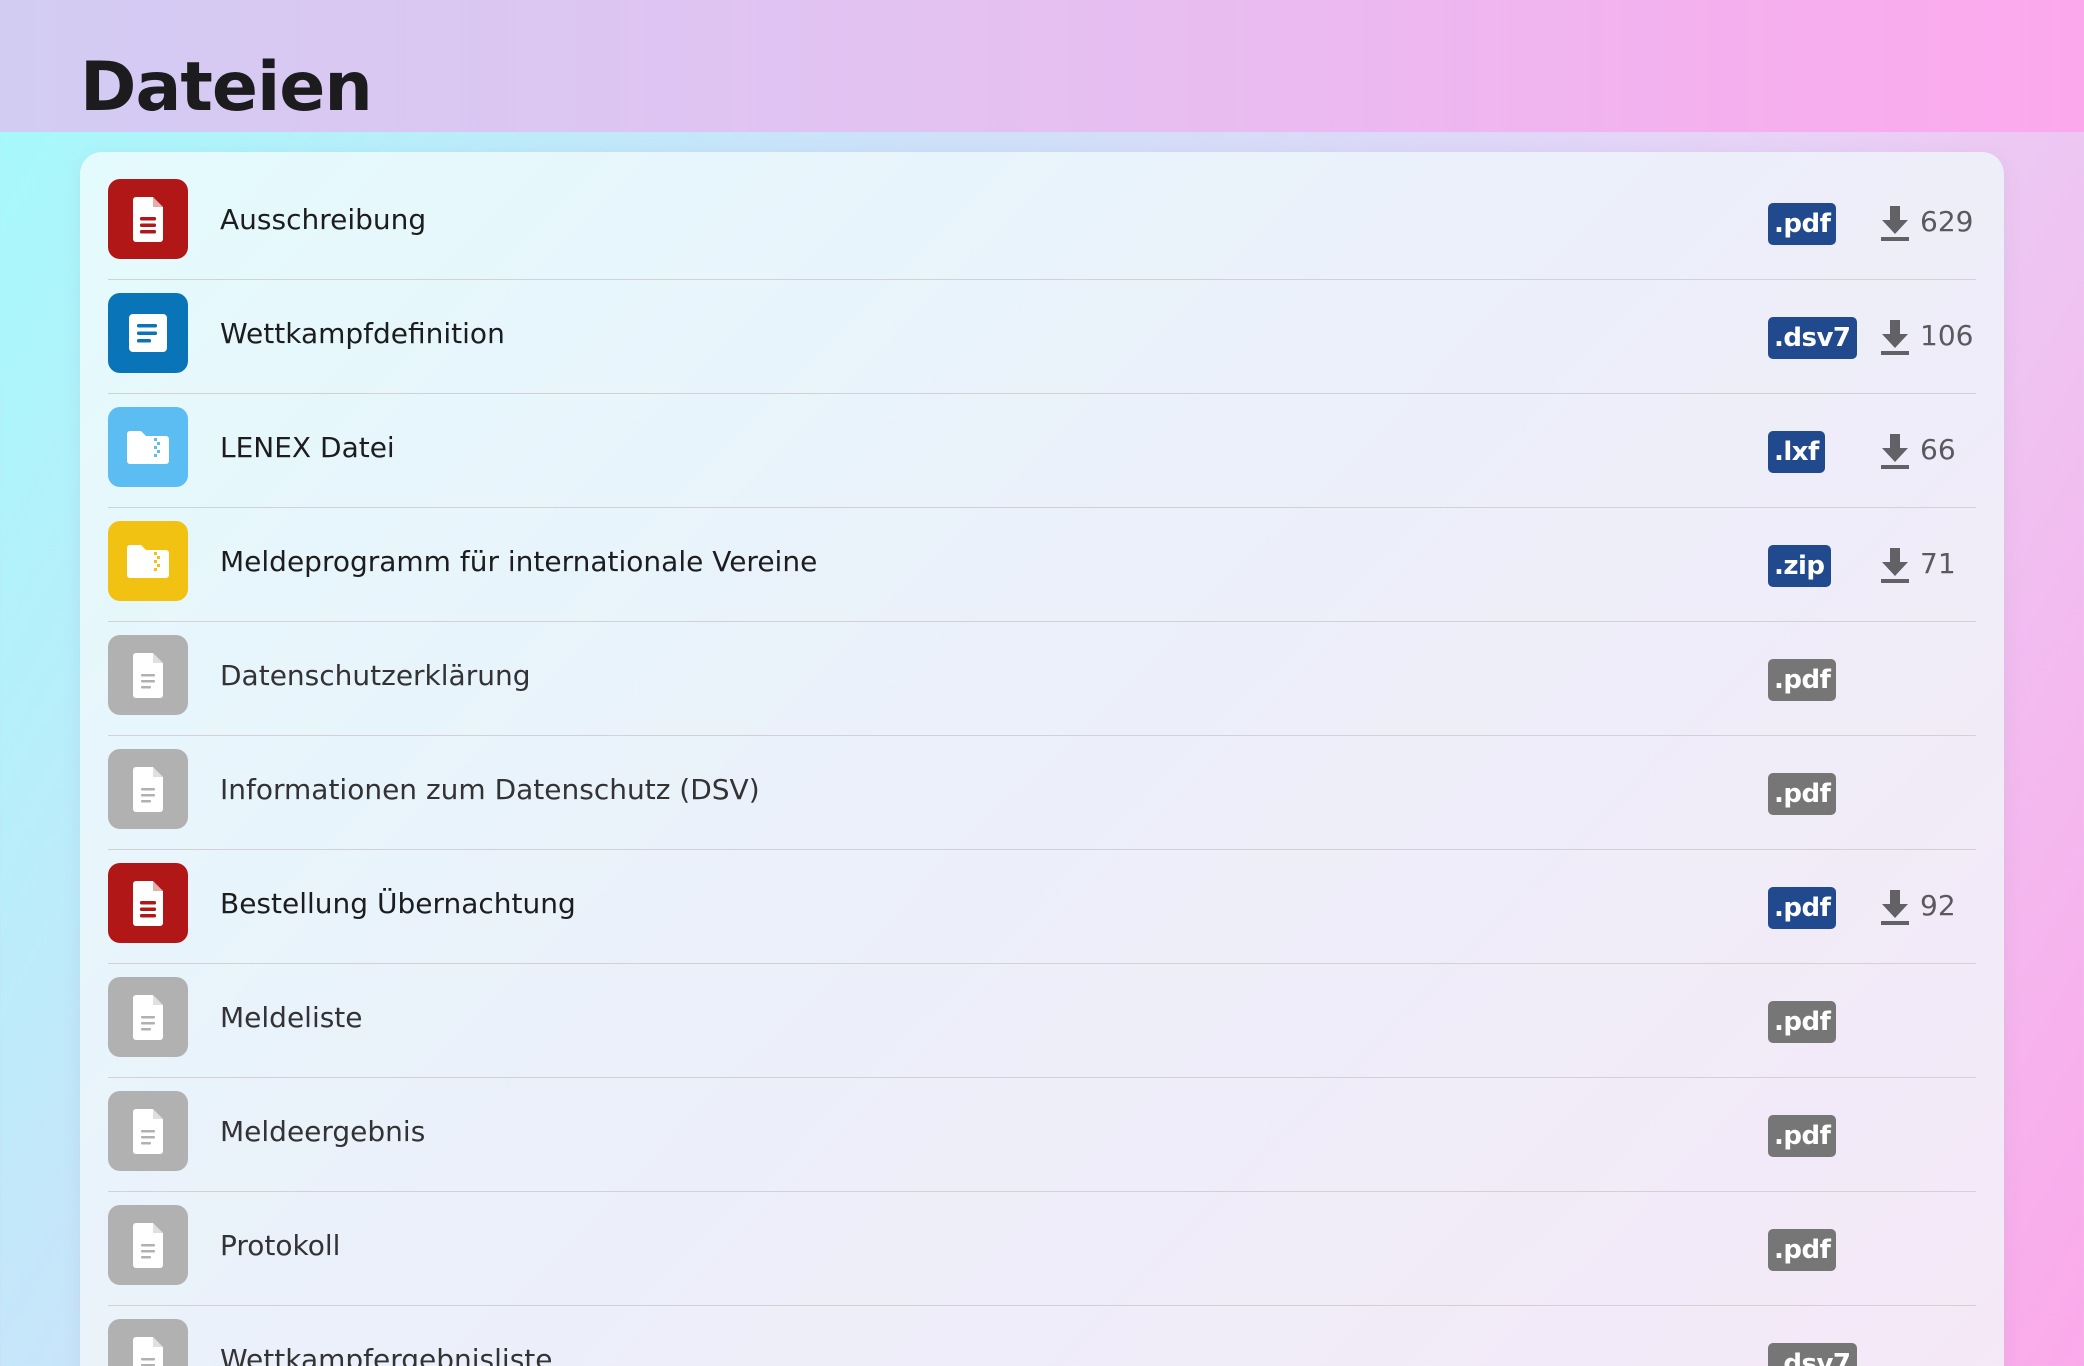 Image resolution: width=2084 pixels, height=1366 pixels. Describe the element at coordinates (1938, 905) in the screenshot. I see `download-count: 92` at that location.